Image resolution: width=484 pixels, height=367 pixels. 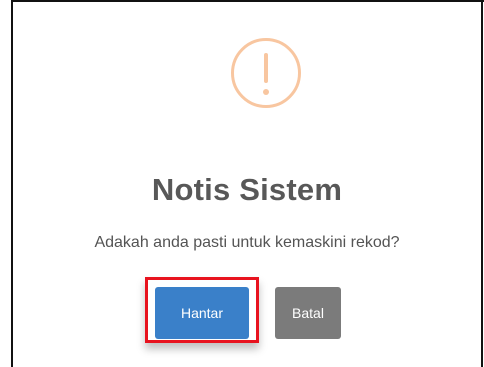 What do you see at coordinates (266, 73) in the screenshot?
I see `warning-icon` at bounding box center [266, 73].